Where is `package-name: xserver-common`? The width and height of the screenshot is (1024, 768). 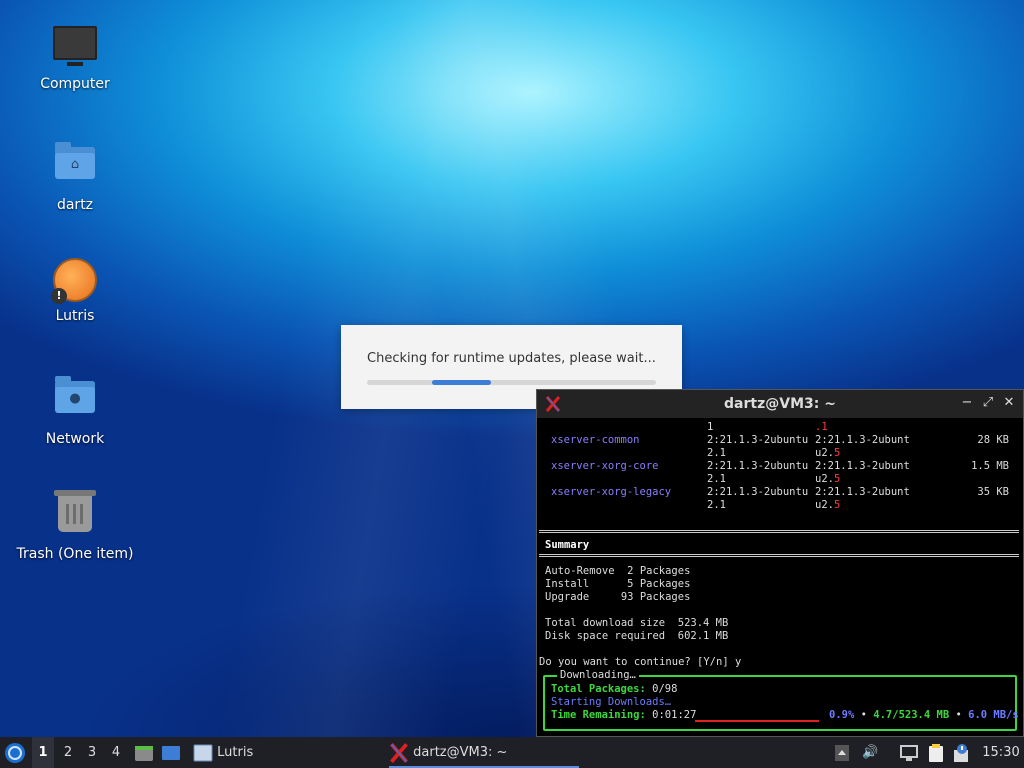 package-name: xserver-common is located at coordinates (595, 440).